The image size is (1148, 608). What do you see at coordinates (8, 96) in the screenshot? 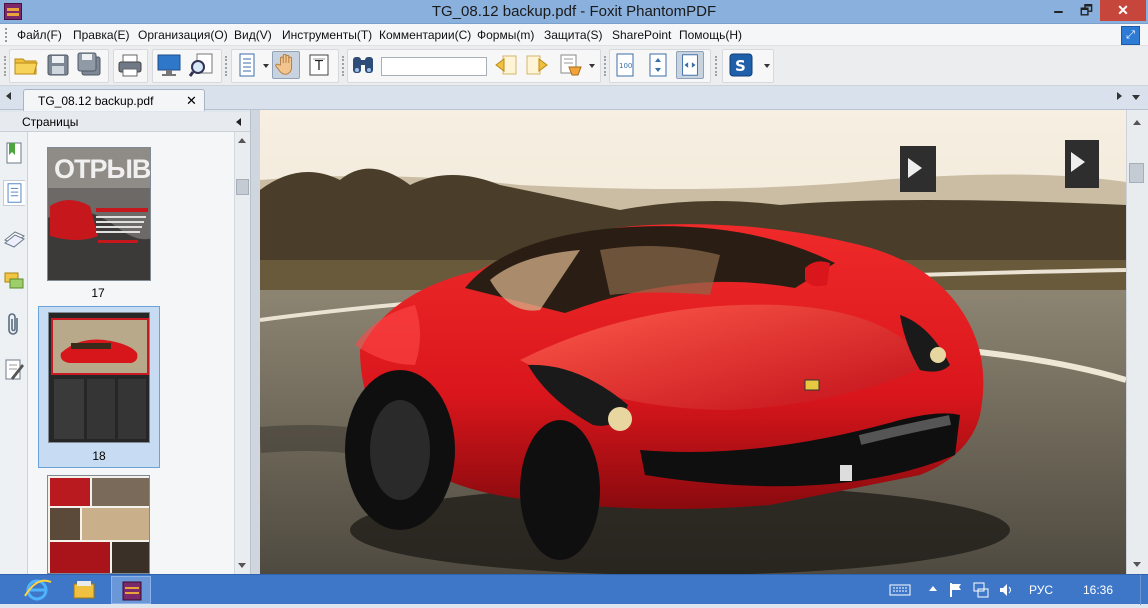
I see `tab-scroll-left-icon` at bounding box center [8, 96].